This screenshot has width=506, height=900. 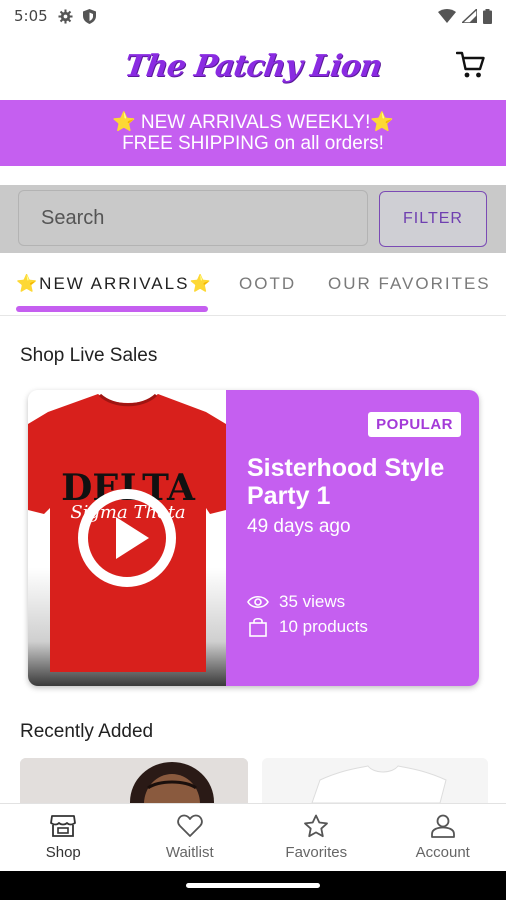 I want to click on nav-label-waitlist: Waitlist, so click(x=189, y=852).